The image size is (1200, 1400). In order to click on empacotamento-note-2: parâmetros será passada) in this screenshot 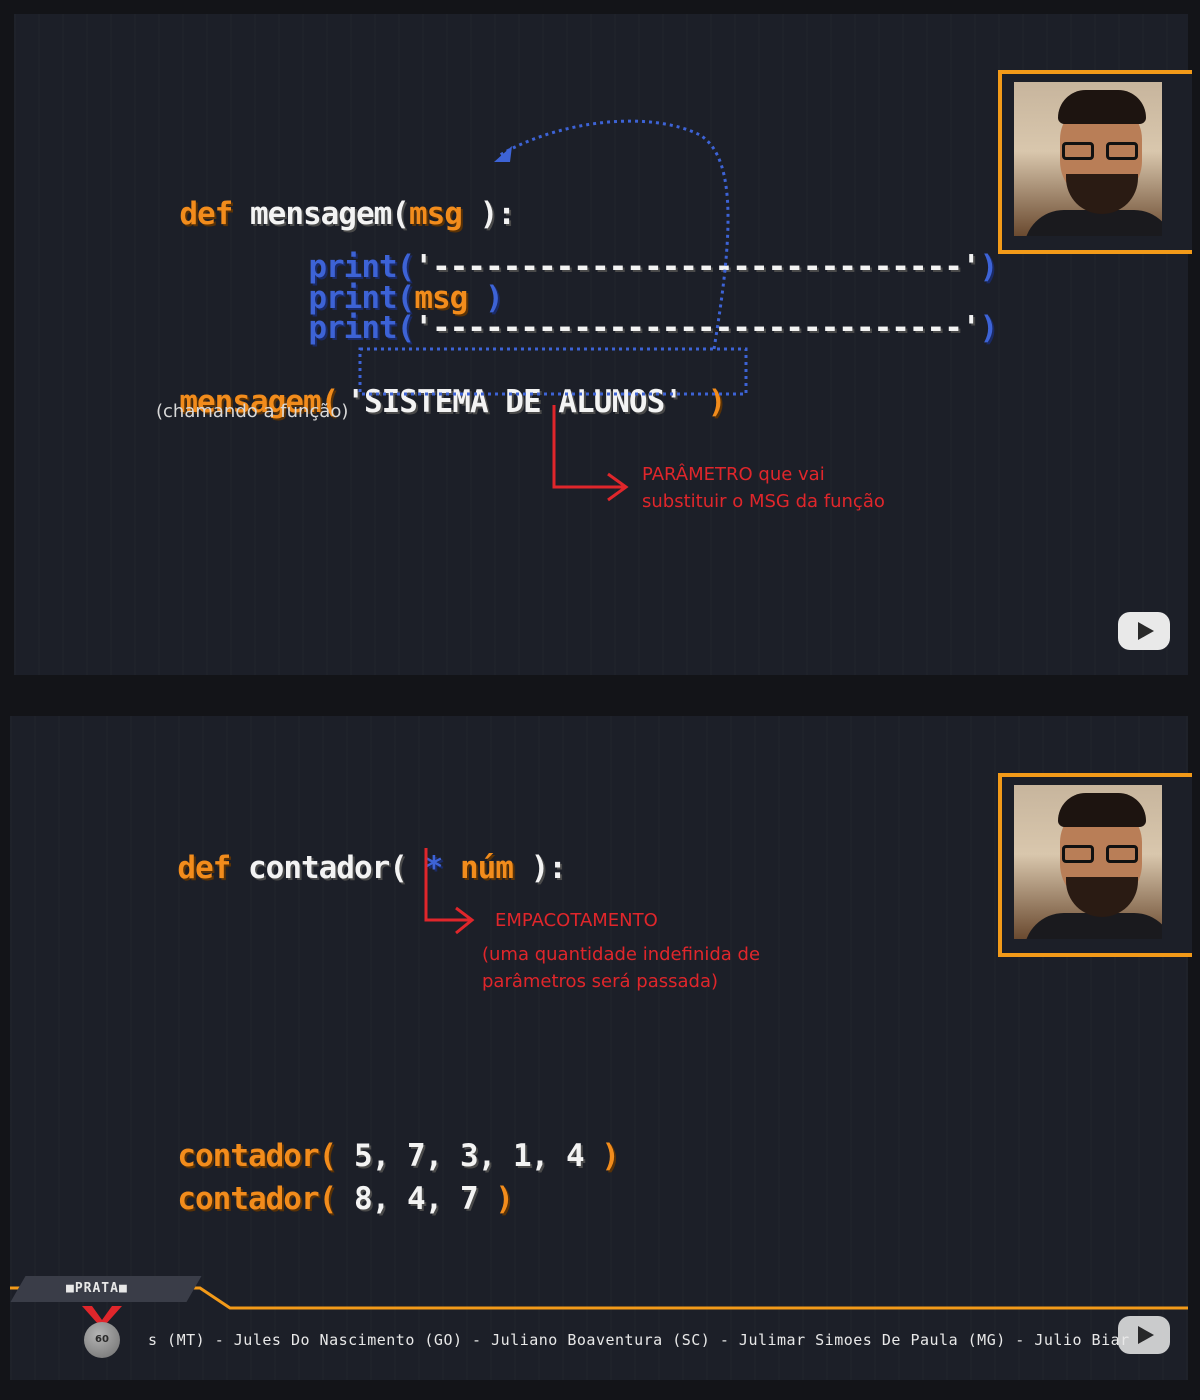, I will do `click(600, 981)`.